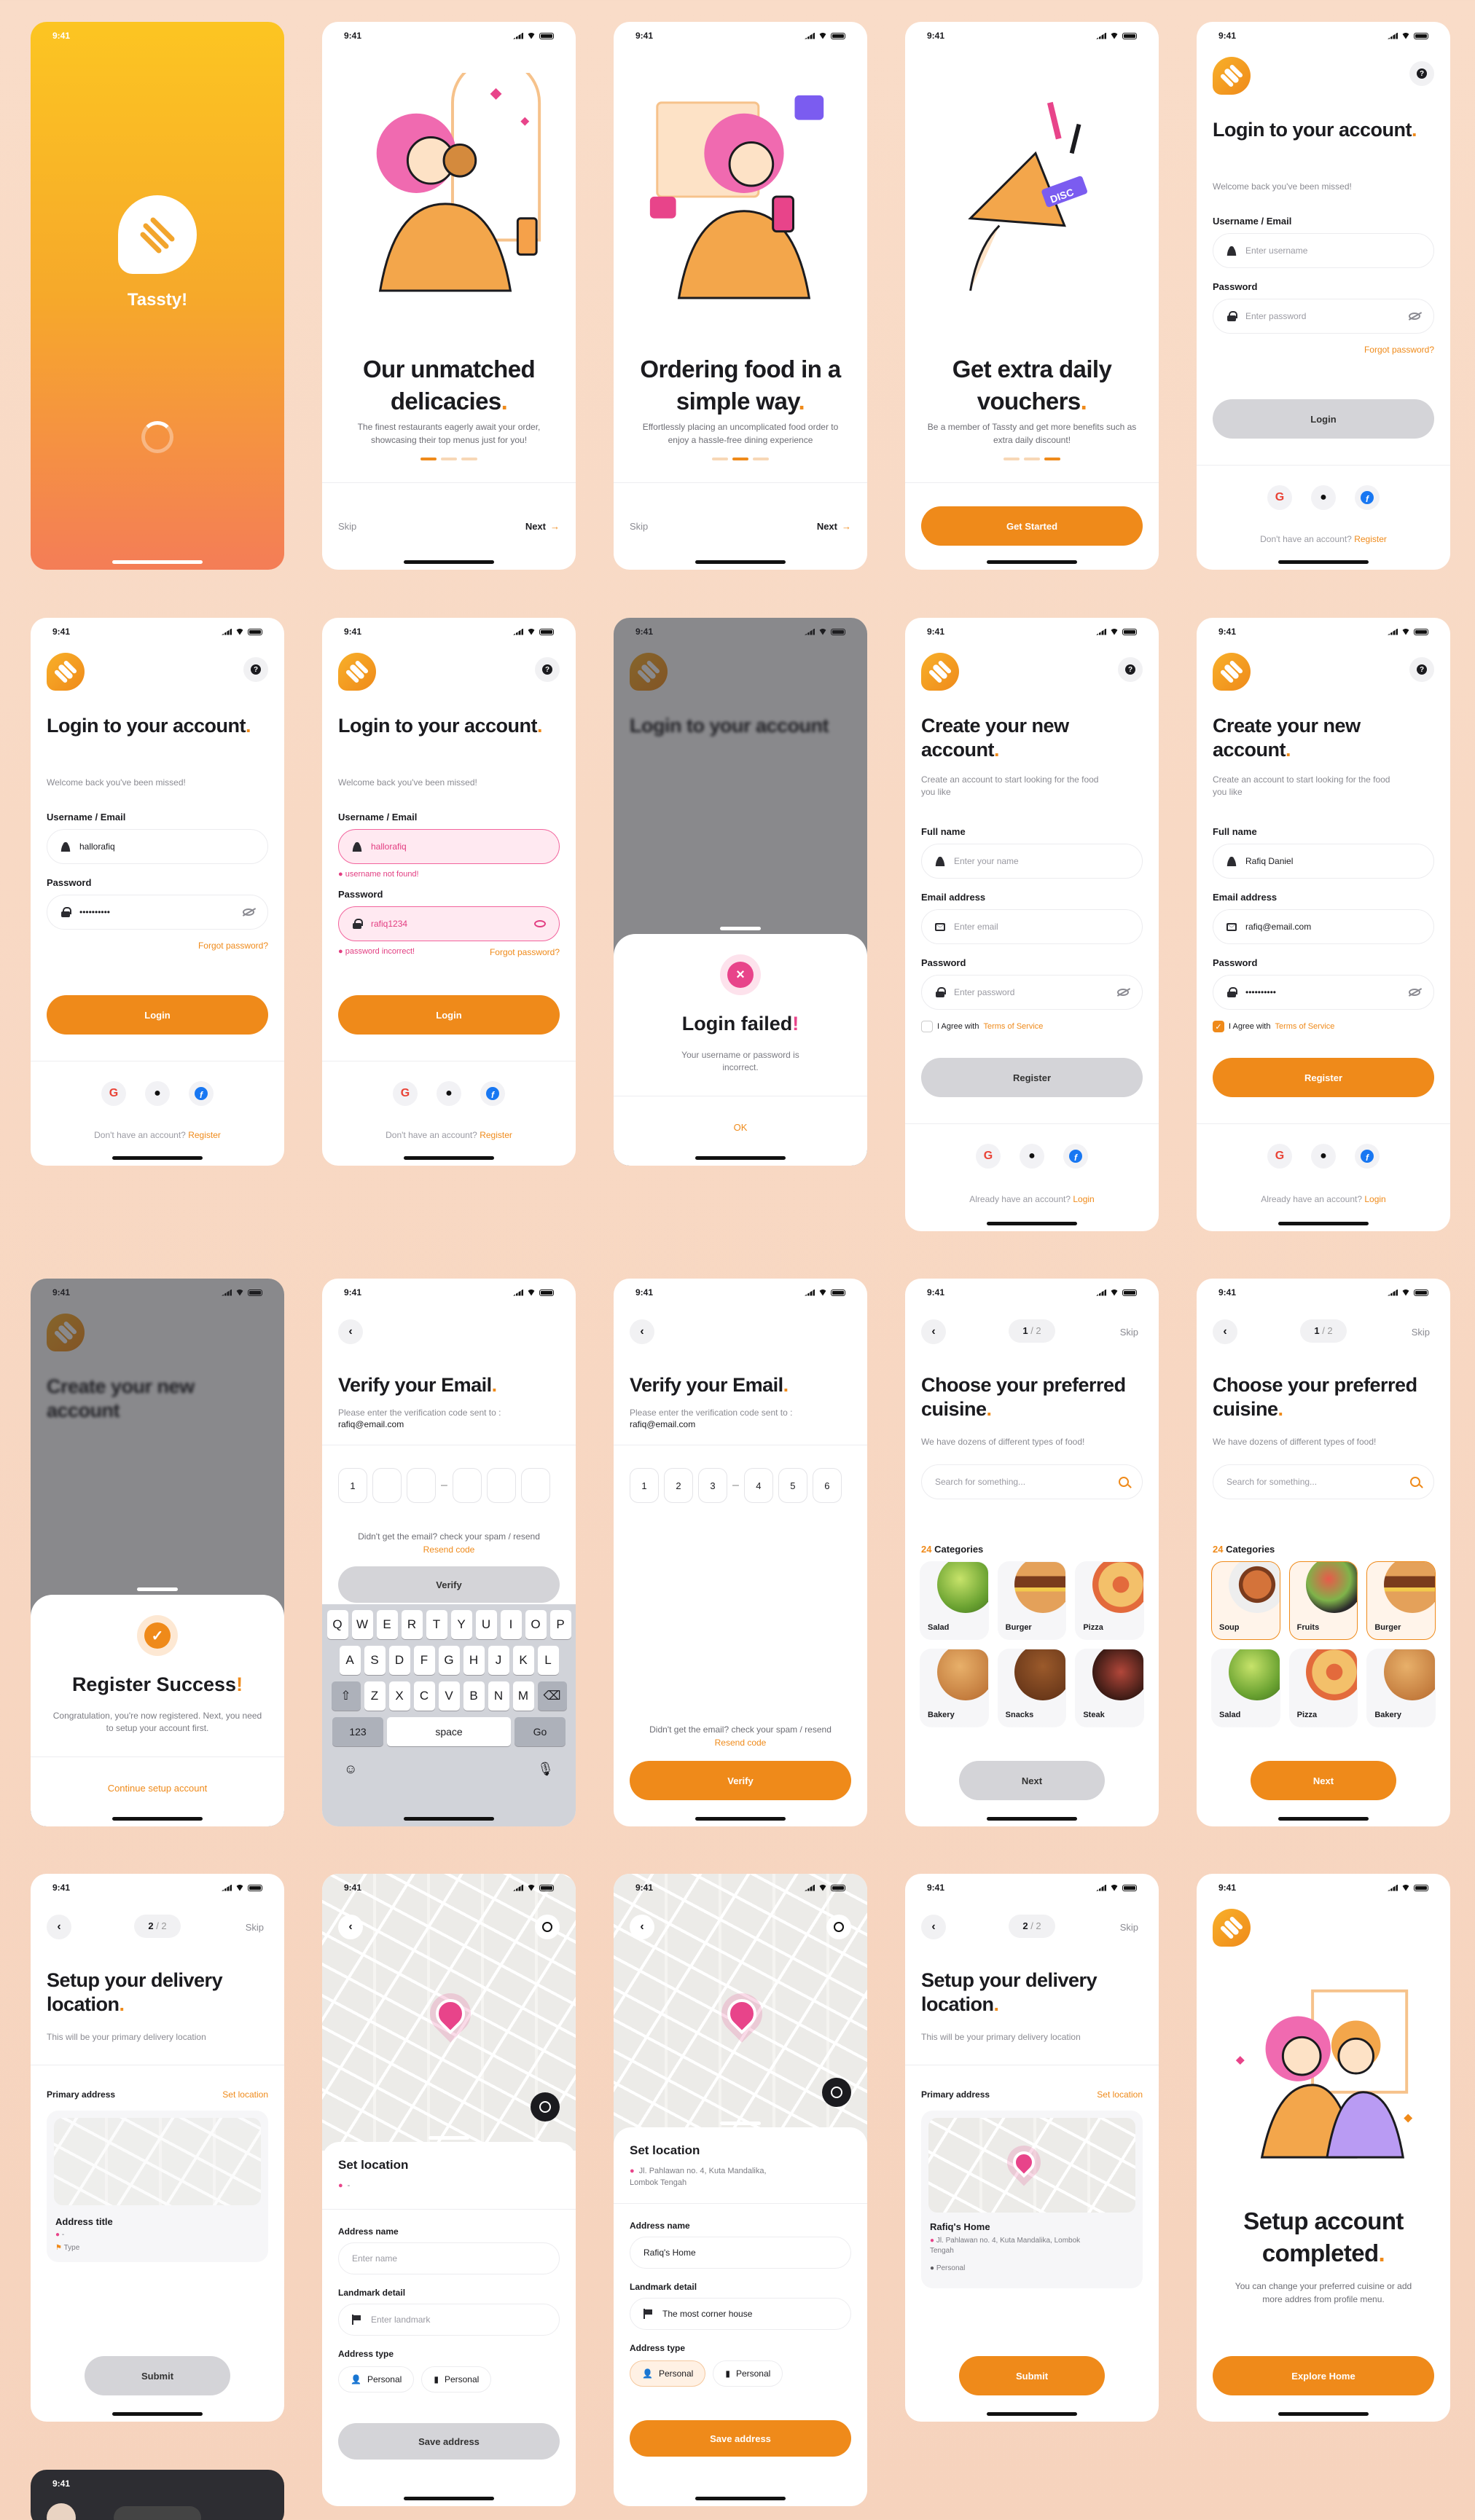 This screenshot has width=1475, height=2520. What do you see at coordinates (1323, 926) in the screenshot?
I see `email-input: rafiq@email.com` at bounding box center [1323, 926].